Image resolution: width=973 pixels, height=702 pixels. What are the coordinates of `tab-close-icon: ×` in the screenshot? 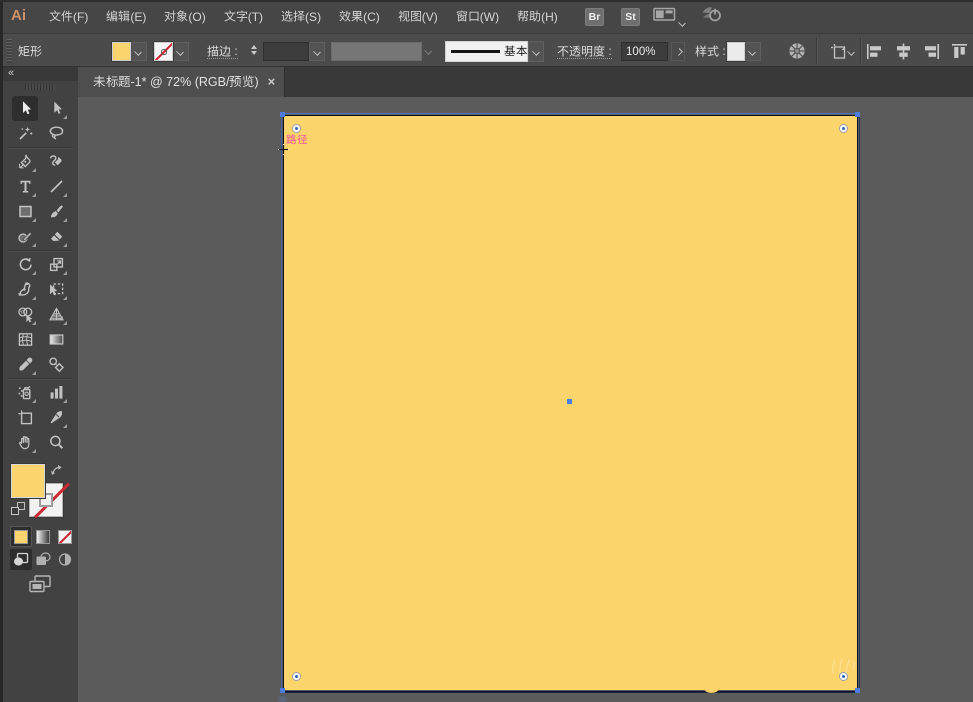 It's located at (272, 81).